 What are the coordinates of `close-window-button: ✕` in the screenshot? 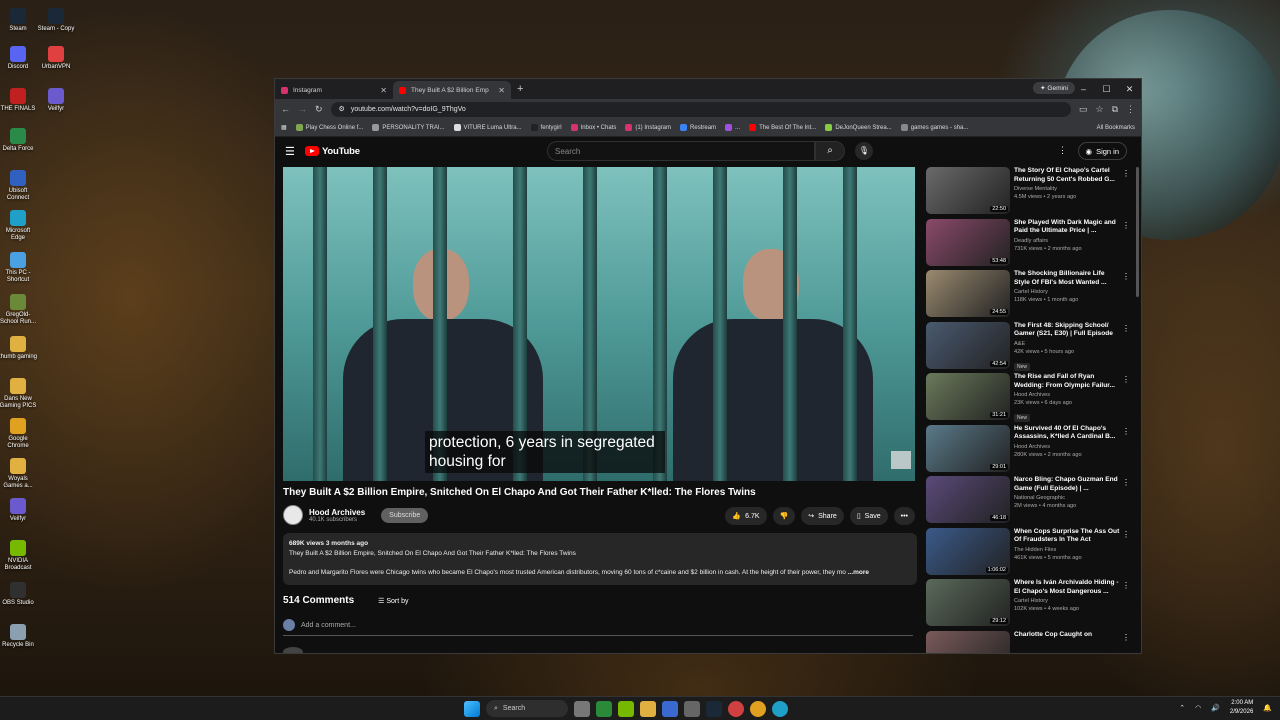 It's located at (1129, 89).